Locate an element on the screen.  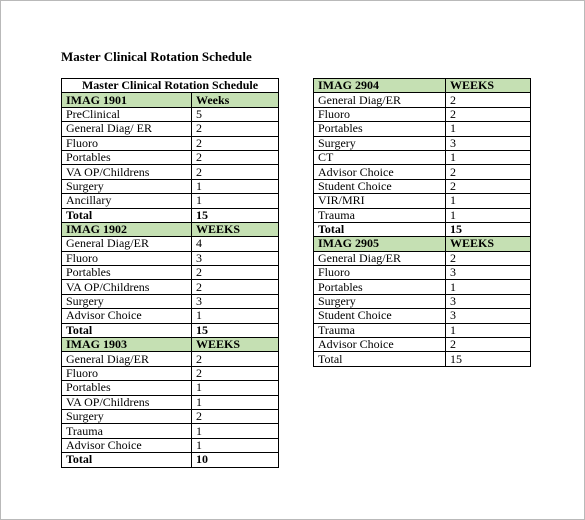
table-row: Ancillary 1 is located at coordinates (170, 201).